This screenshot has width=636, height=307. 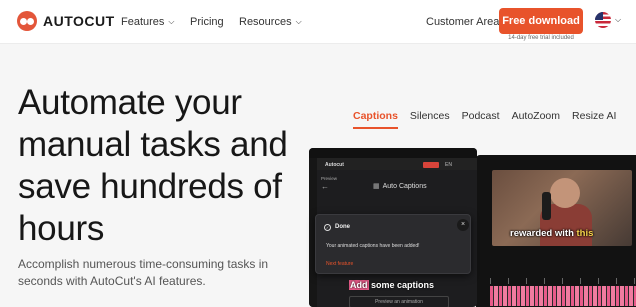 I want to click on customer-area-link: Customer Area, so click(x=462, y=22).